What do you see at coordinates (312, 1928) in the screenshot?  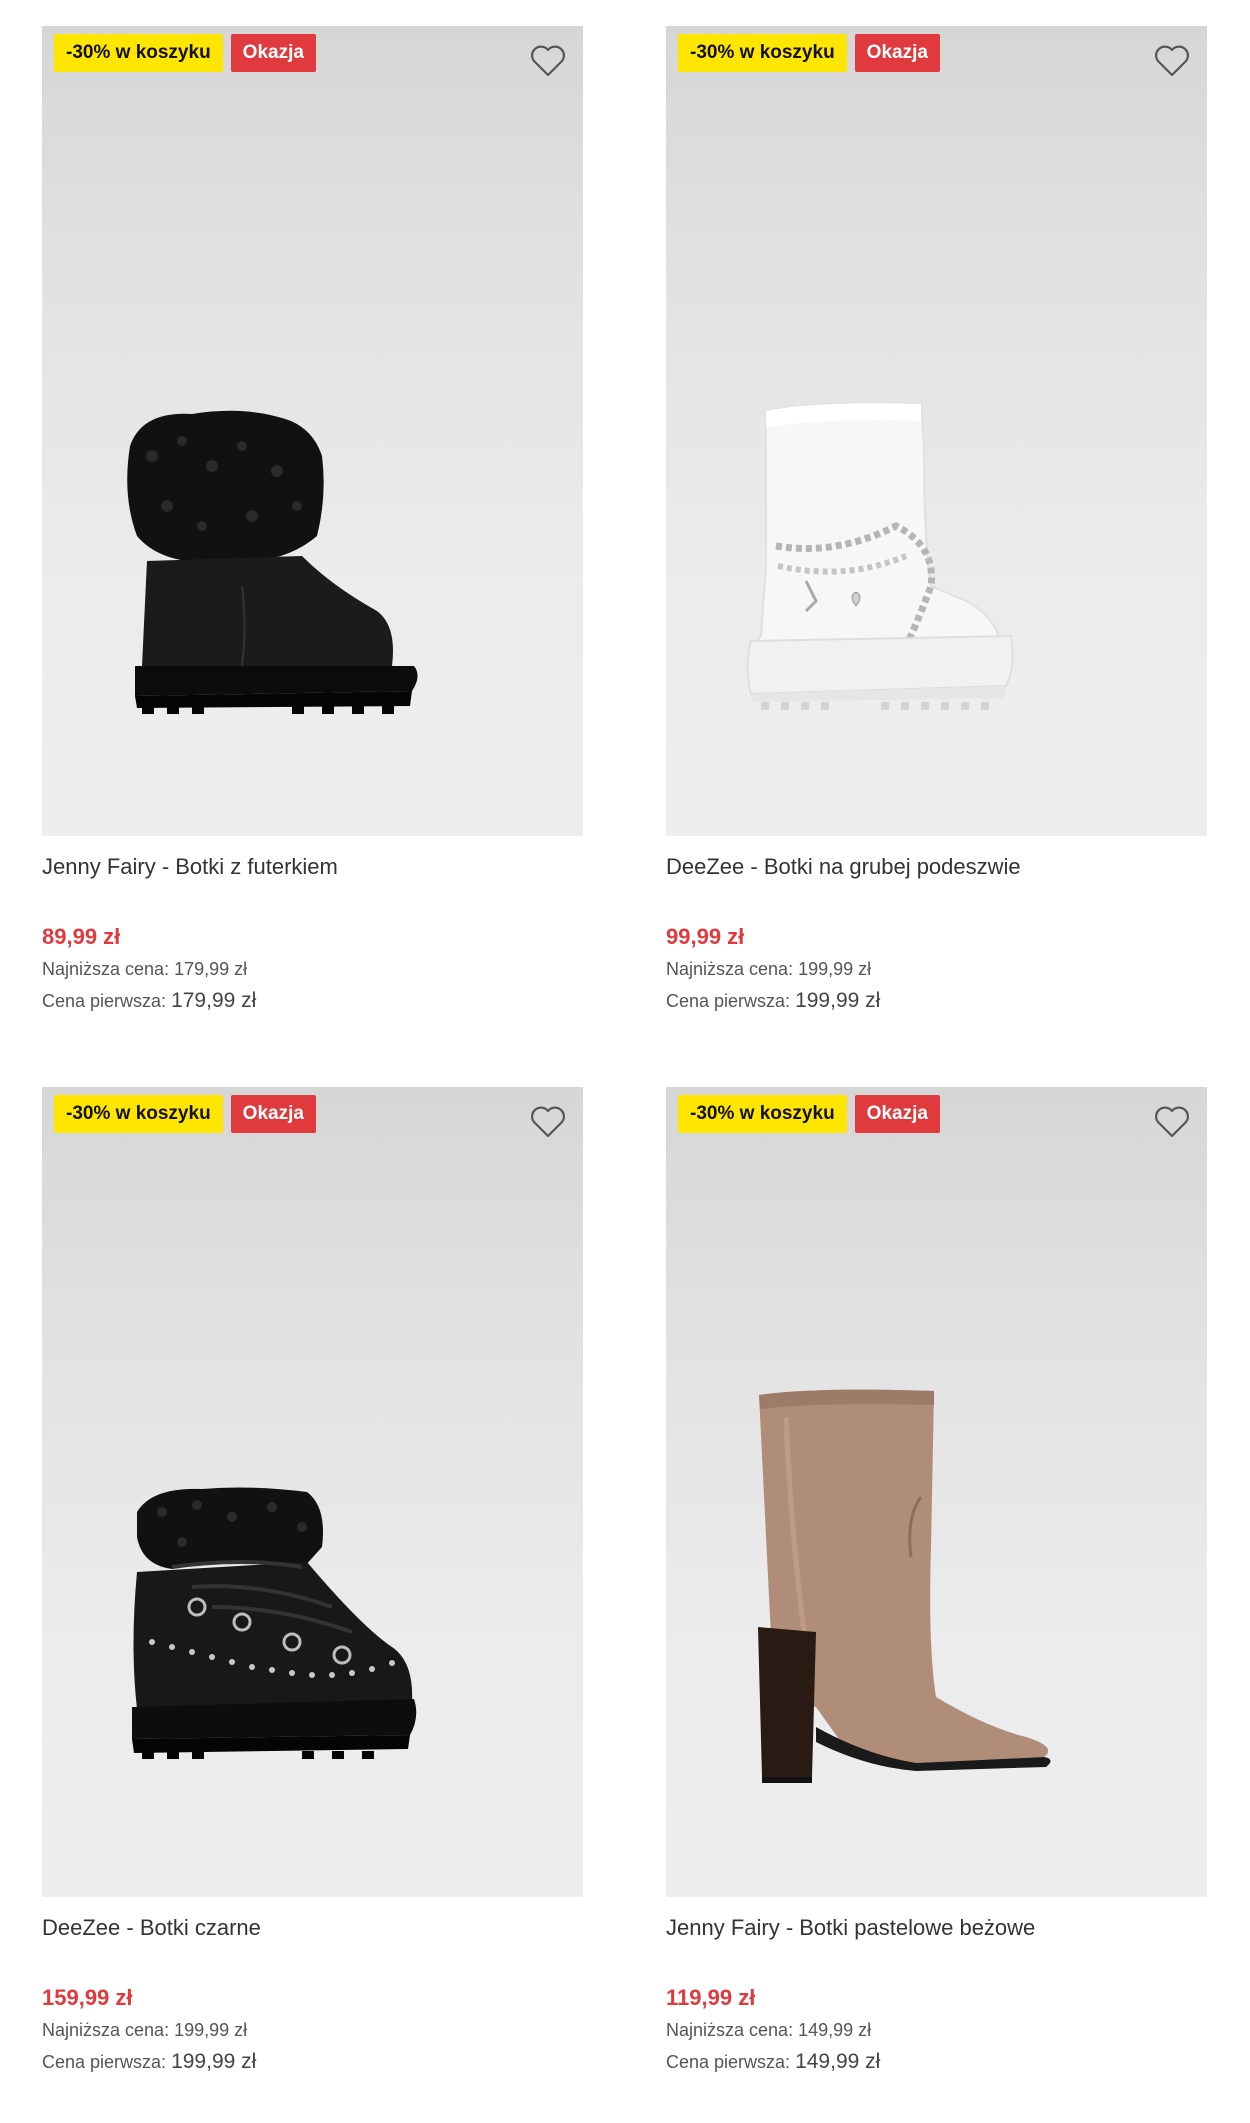 I see `product-title: DeeZee - Botki czarne` at bounding box center [312, 1928].